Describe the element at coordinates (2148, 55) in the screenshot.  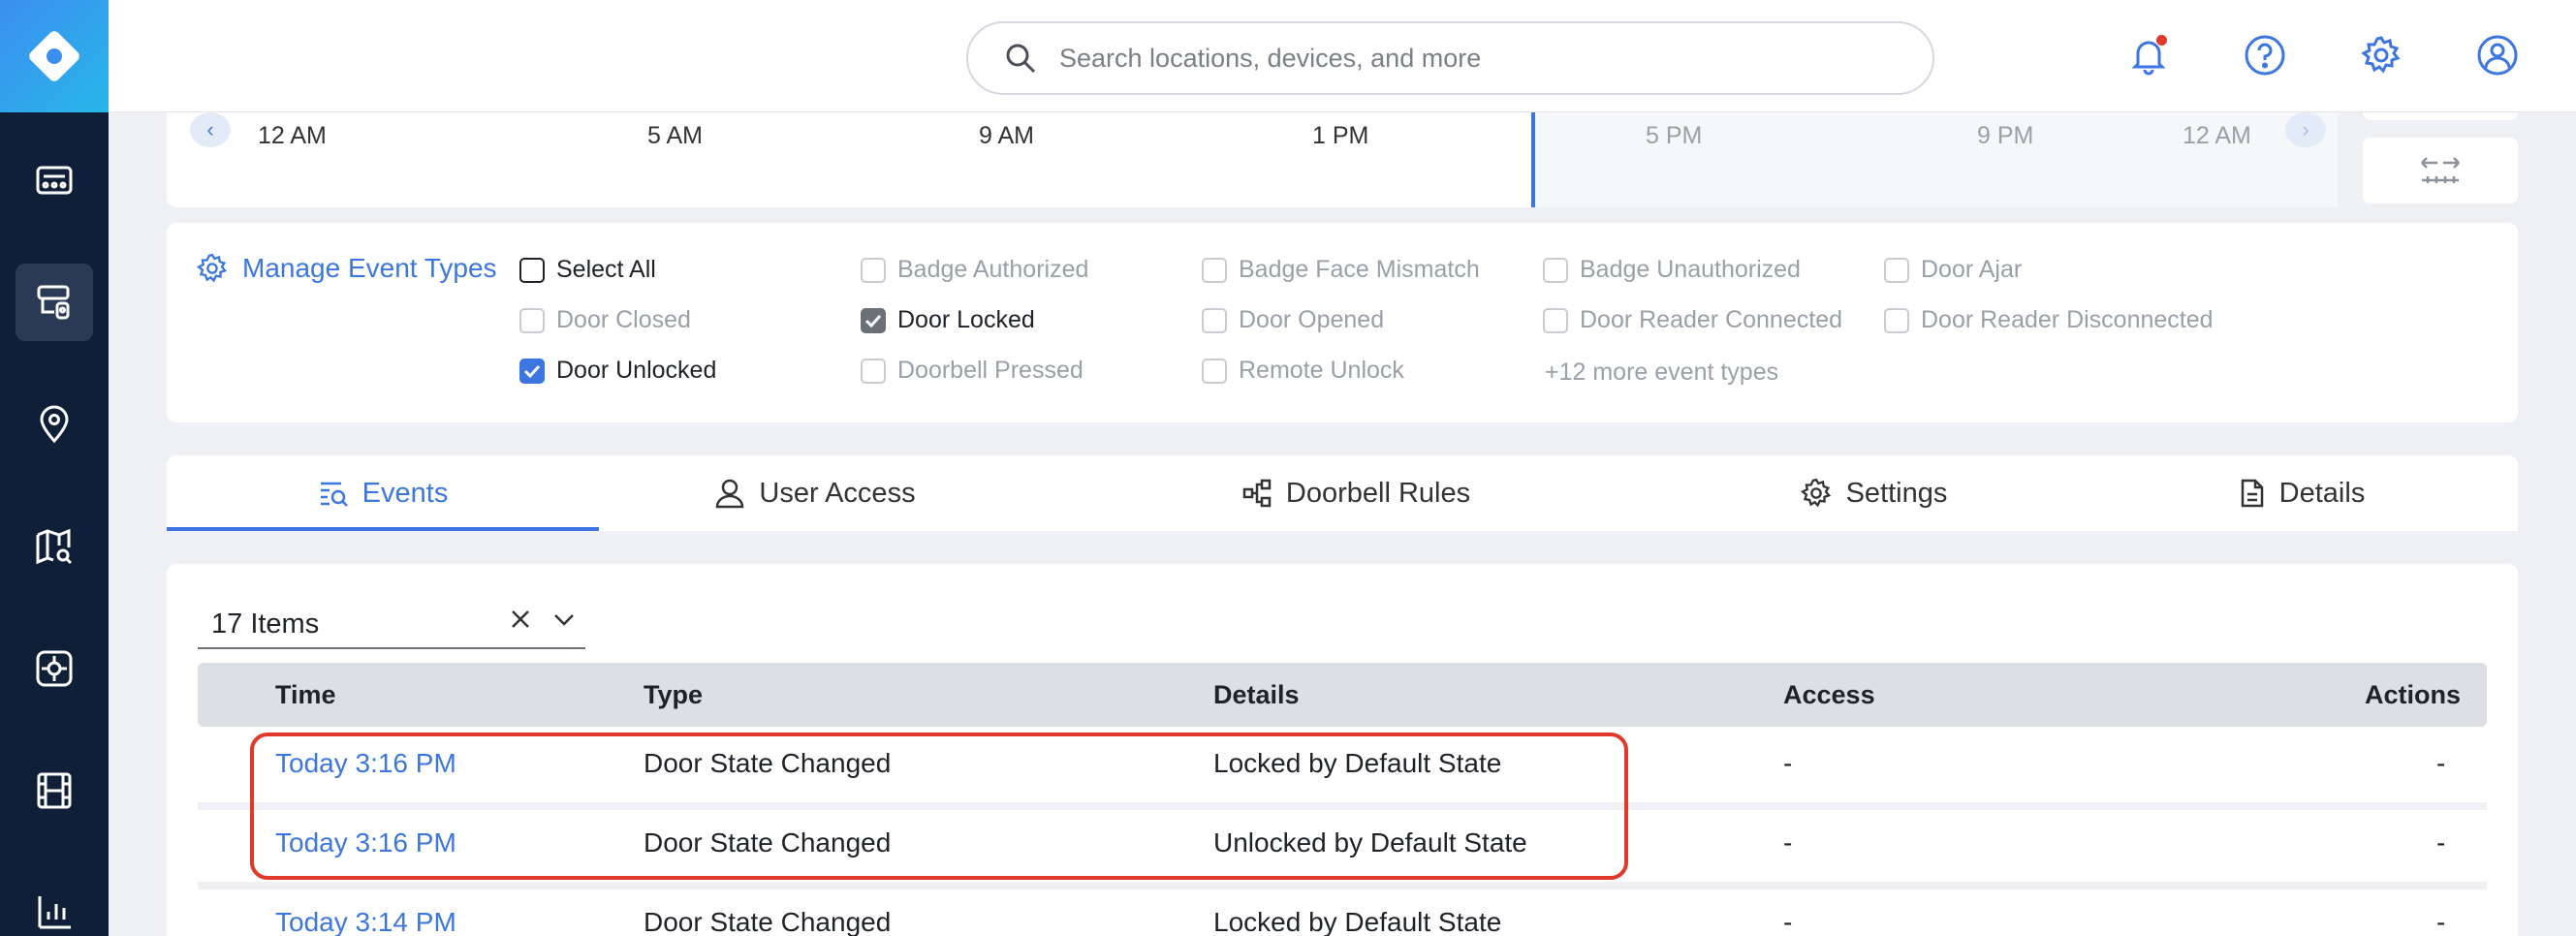
I see `notifications-button` at that location.